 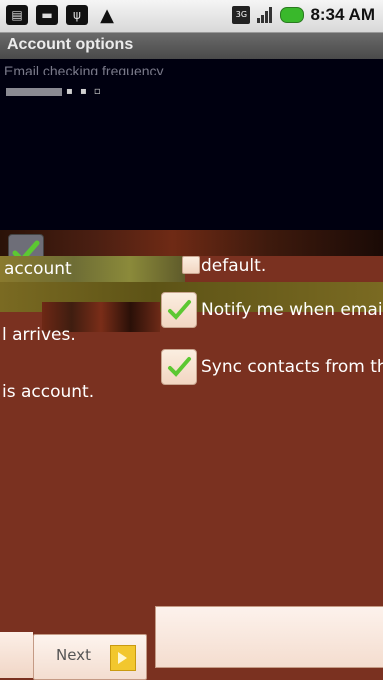 I want to click on default-account-checkbox, so click(x=191, y=265).